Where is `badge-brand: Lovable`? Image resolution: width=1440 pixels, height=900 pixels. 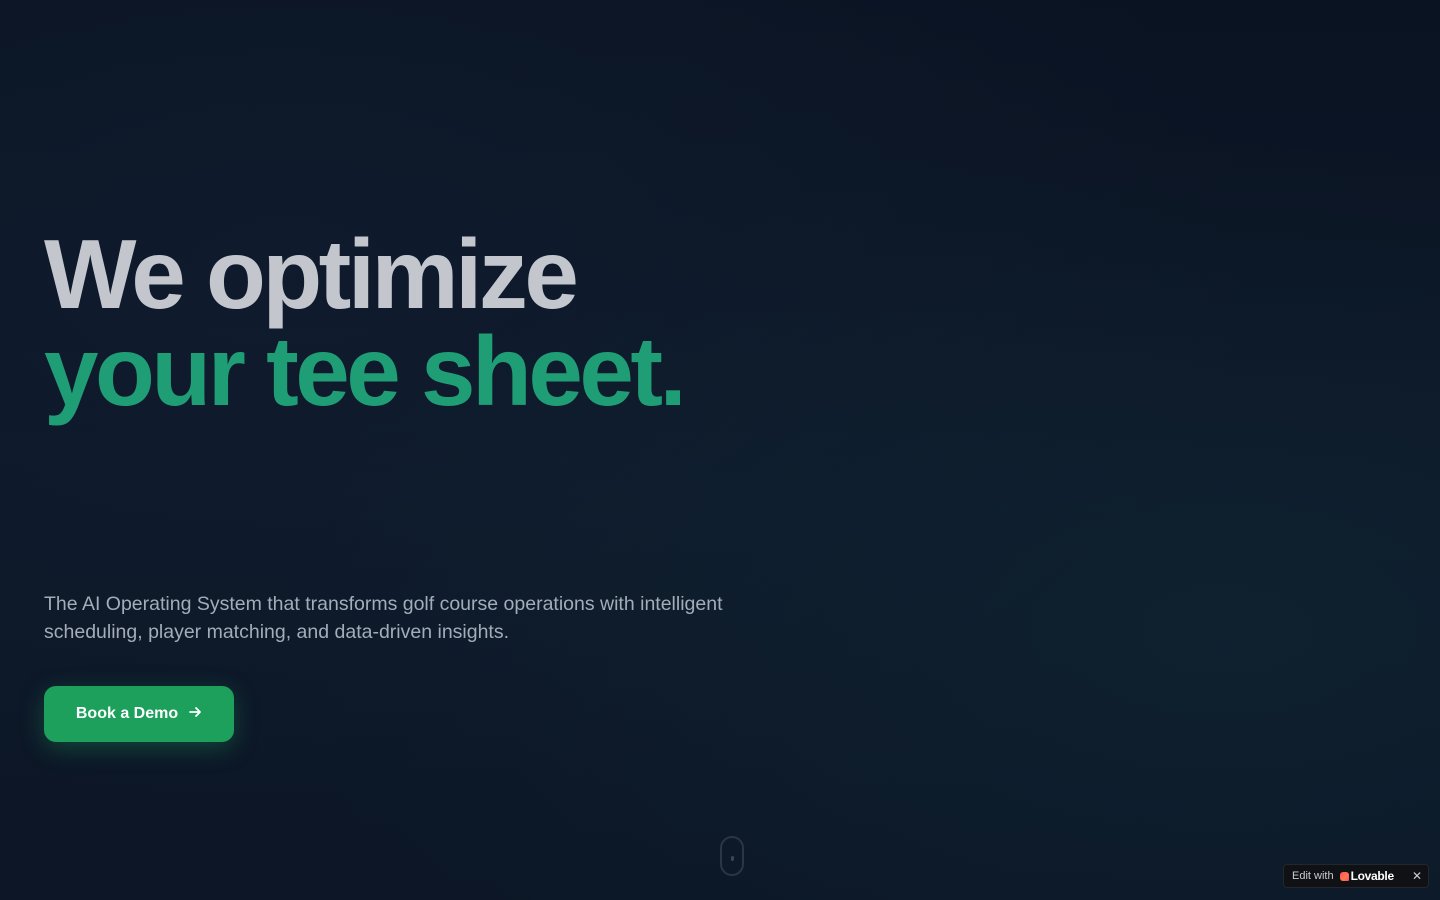
badge-brand: Lovable is located at coordinates (1372, 876).